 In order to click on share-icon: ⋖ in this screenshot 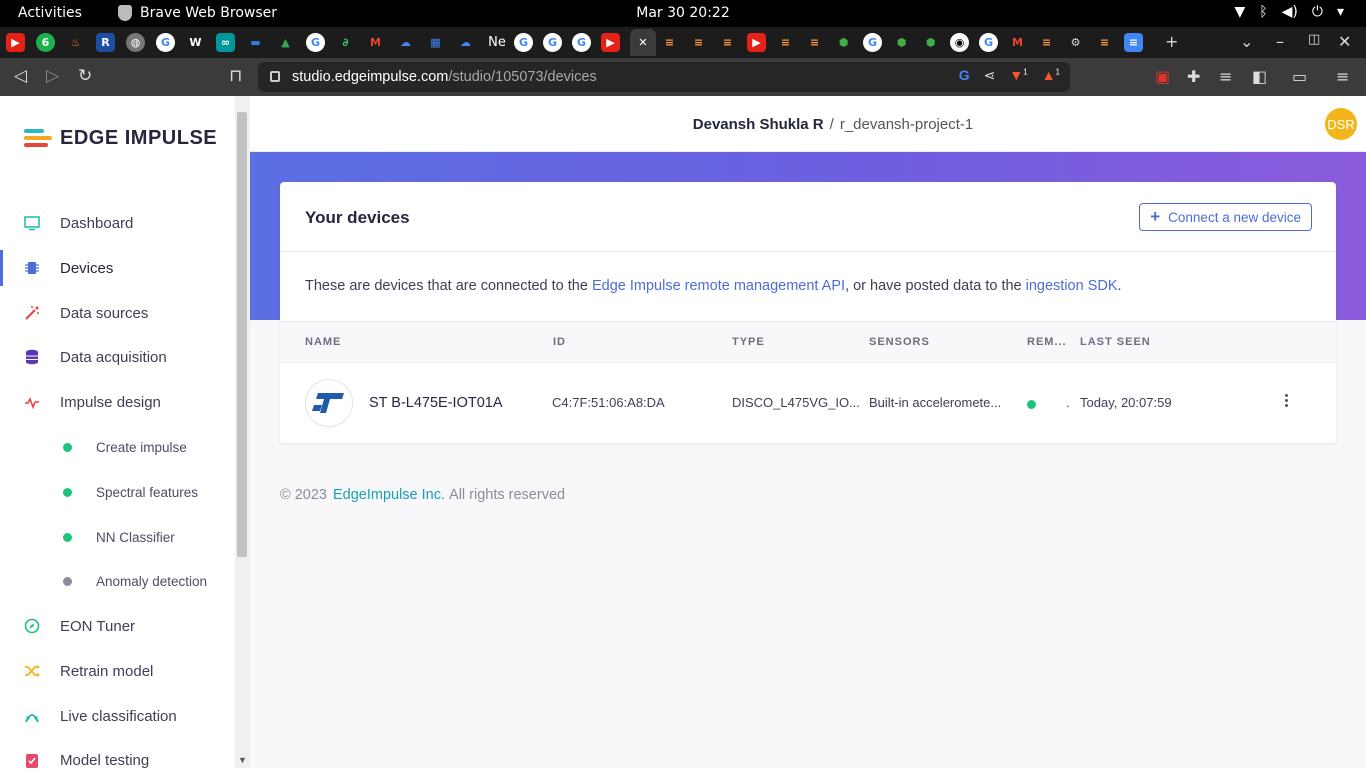, I will do `click(990, 75)`.